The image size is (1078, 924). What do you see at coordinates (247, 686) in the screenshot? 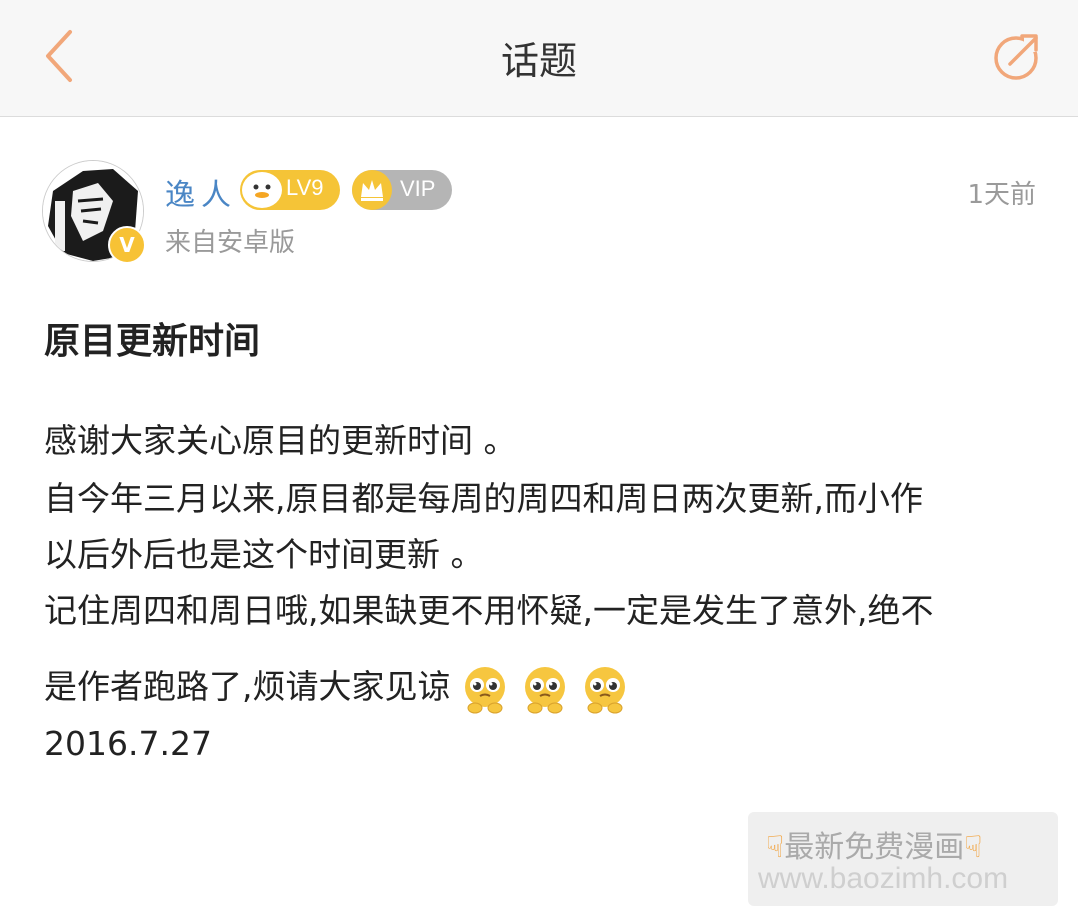
I see `post-body-text: 是作者跑路了,烦请大家见谅` at bounding box center [247, 686].